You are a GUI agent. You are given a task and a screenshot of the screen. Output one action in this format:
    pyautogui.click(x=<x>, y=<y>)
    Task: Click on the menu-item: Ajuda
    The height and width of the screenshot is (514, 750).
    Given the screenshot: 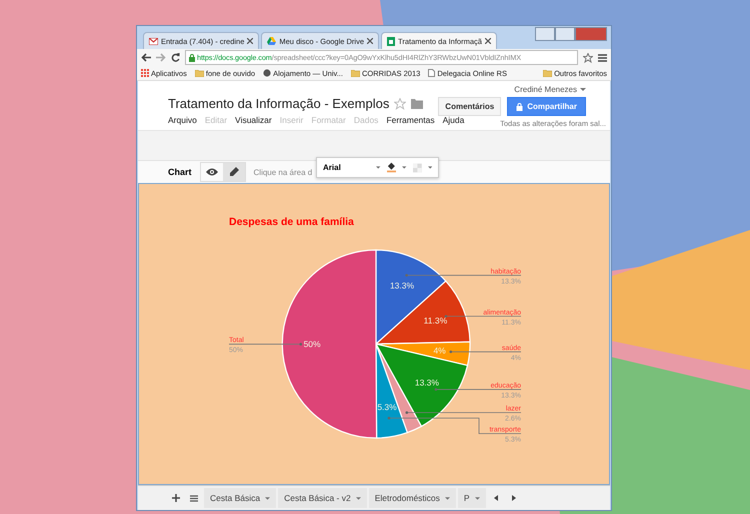 What is the action you would take?
    pyautogui.click(x=453, y=120)
    